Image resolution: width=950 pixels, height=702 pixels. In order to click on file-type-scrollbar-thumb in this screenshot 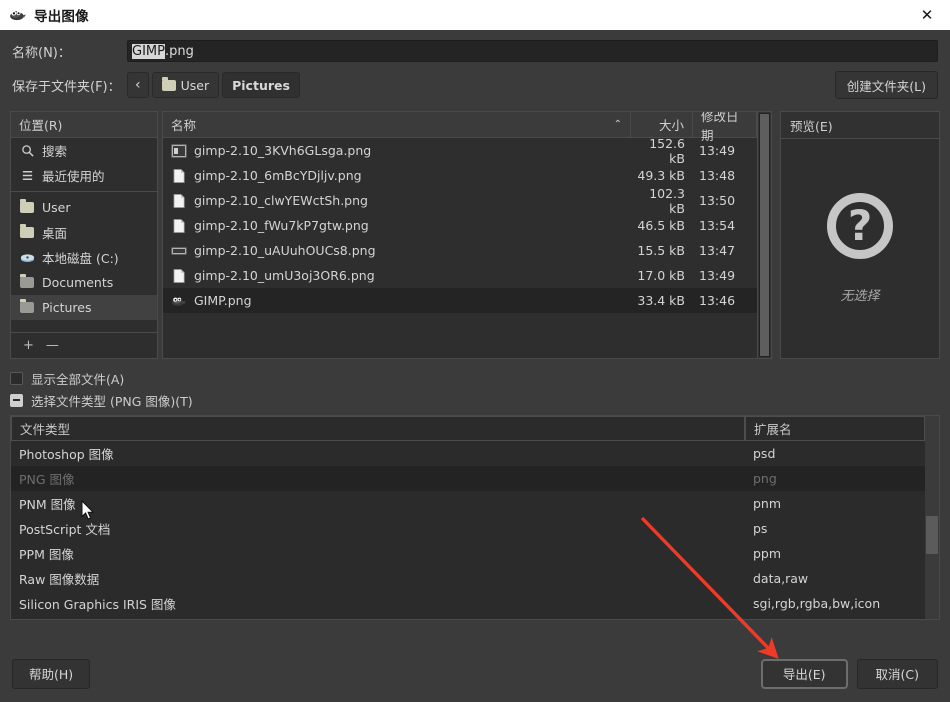, I will do `click(932, 535)`.